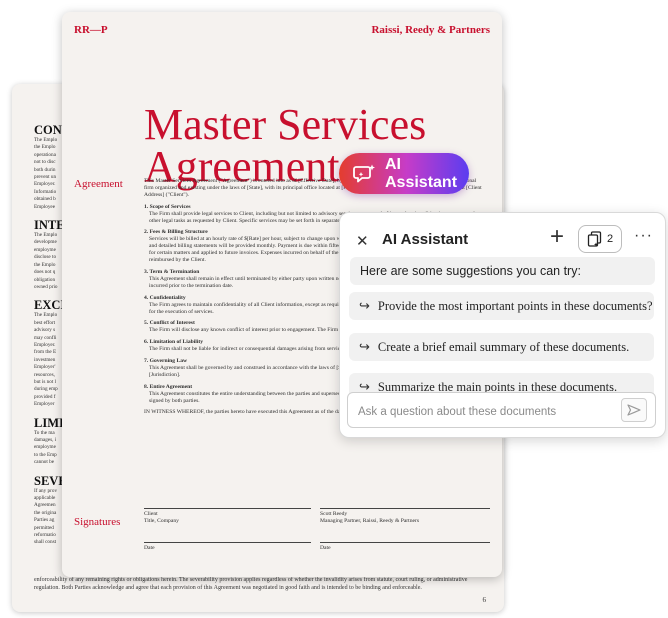 This screenshot has height=618, width=668. What do you see at coordinates (151, 514) in the screenshot?
I see `signature-client-name: Client` at bounding box center [151, 514].